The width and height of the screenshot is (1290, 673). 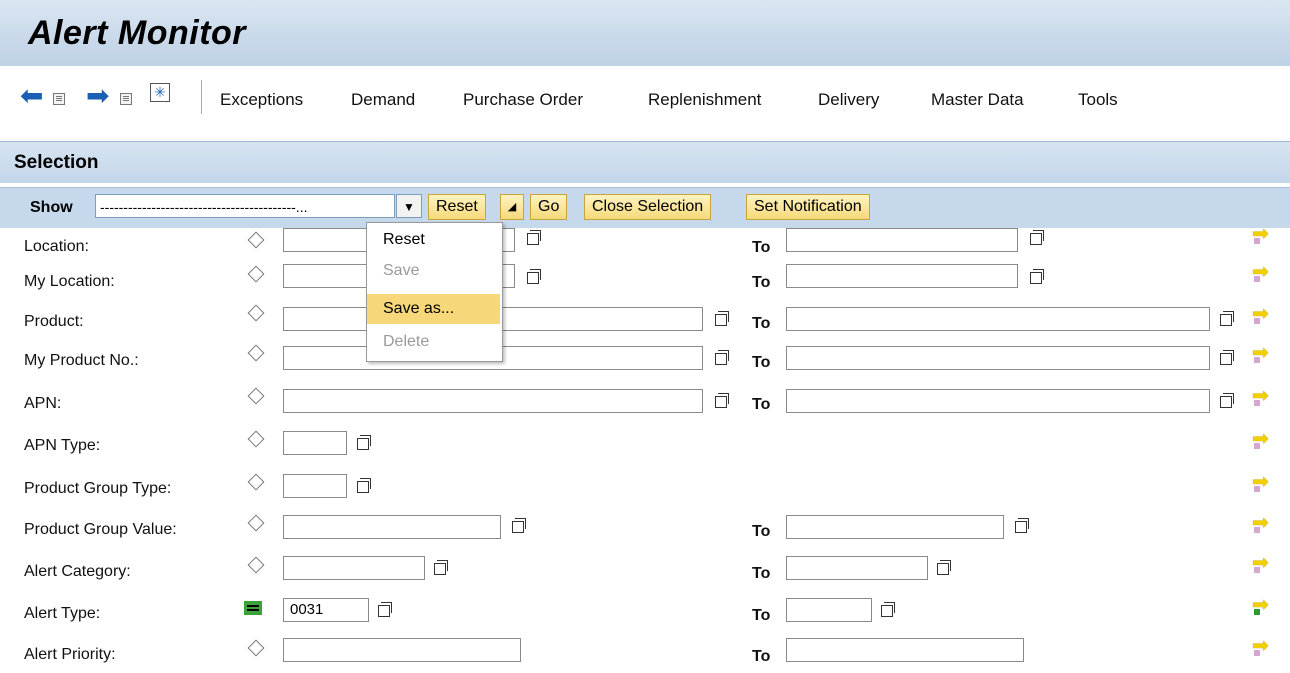 What do you see at coordinates (98, 488) in the screenshot?
I see `product-group-type-label: Product Group Type:` at bounding box center [98, 488].